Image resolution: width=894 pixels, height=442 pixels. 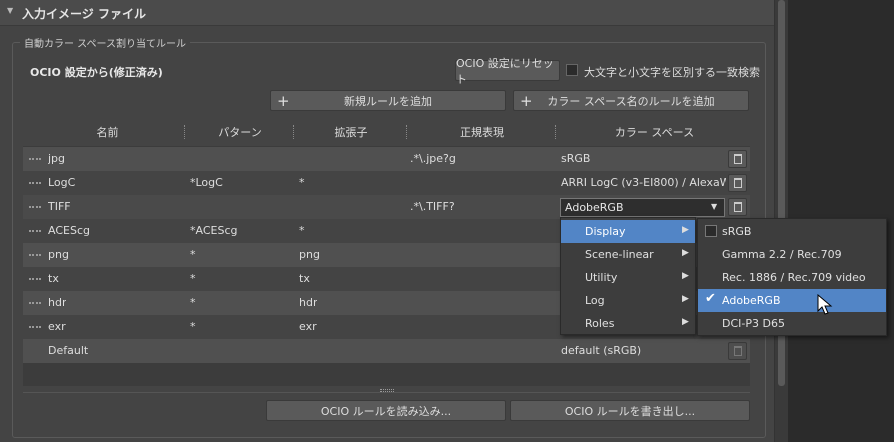 I want to click on cell-colorspace: sRGB, so click(x=575, y=158).